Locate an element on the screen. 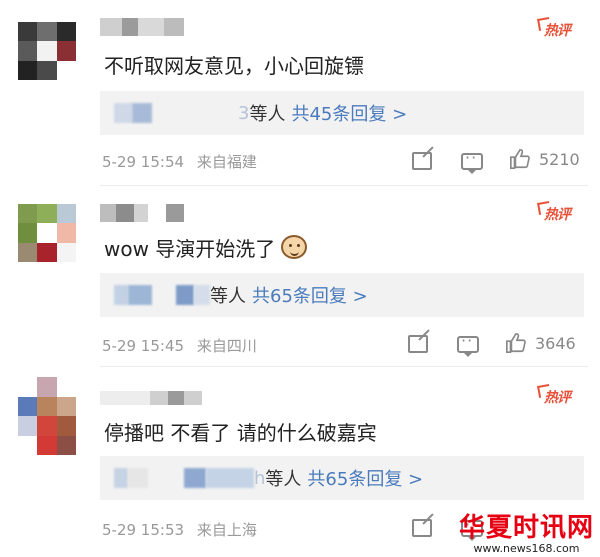  comment-time: 5-29 15:54 is located at coordinates (143, 162).